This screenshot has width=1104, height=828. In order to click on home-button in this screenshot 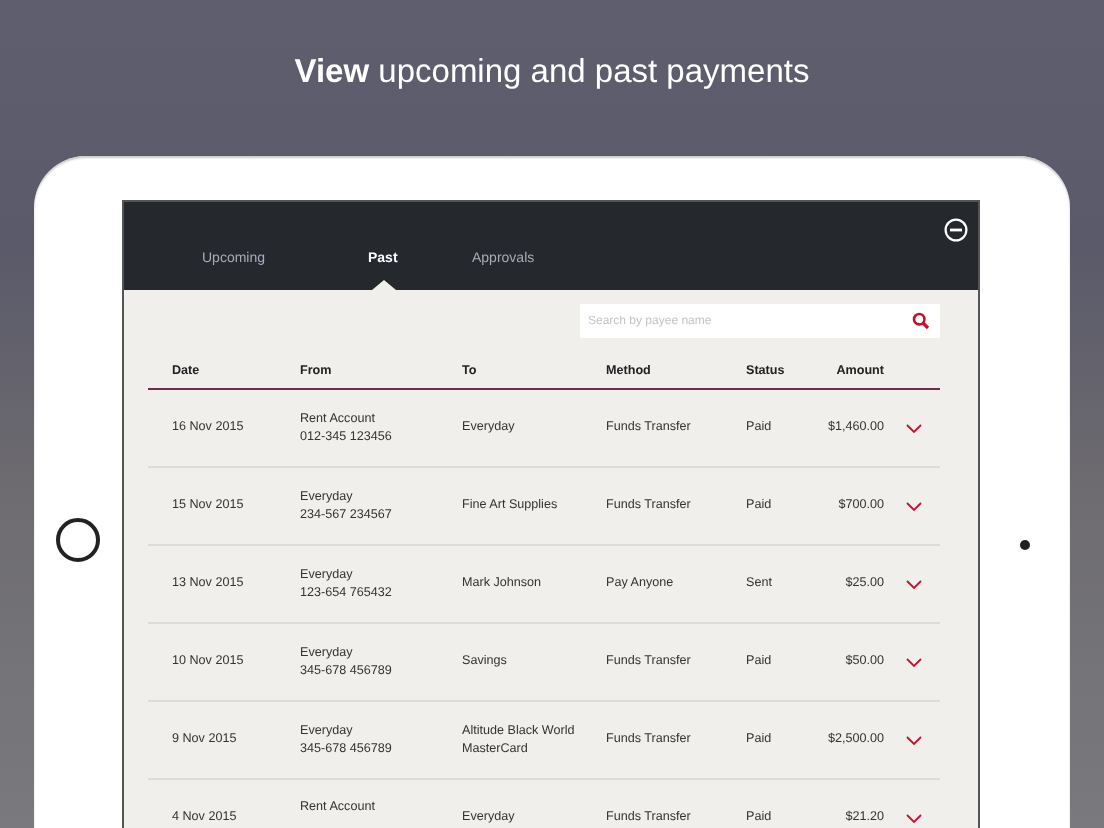, I will do `click(78, 540)`.